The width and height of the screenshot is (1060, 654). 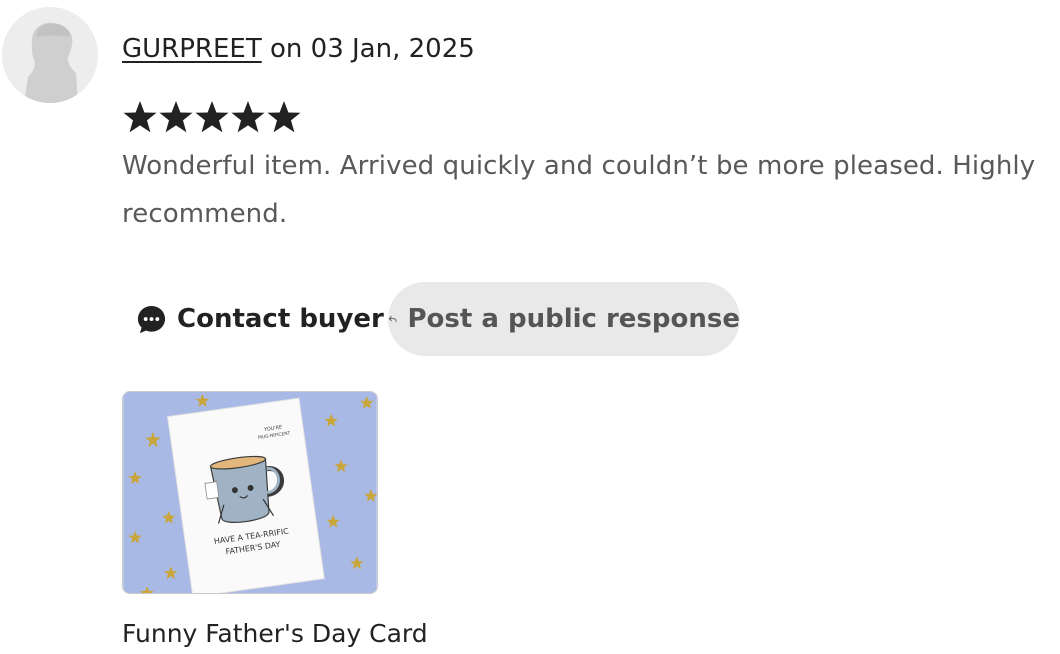 I want to click on reply-arrow-icon, so click(x=392, y=319).